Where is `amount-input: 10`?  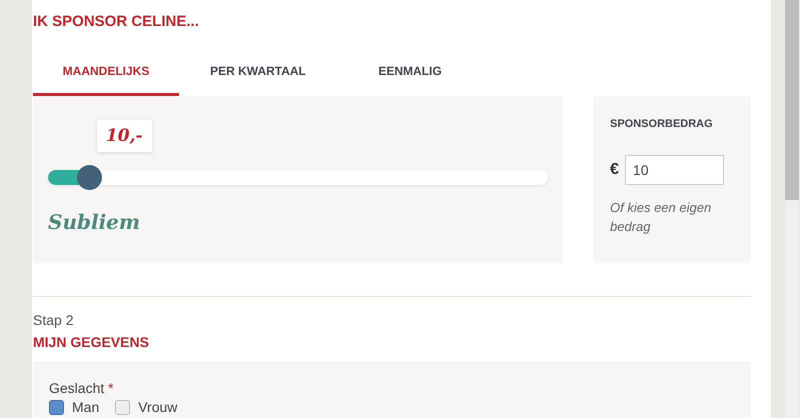
amount-input: 10 is located at coordinates (674, 170).